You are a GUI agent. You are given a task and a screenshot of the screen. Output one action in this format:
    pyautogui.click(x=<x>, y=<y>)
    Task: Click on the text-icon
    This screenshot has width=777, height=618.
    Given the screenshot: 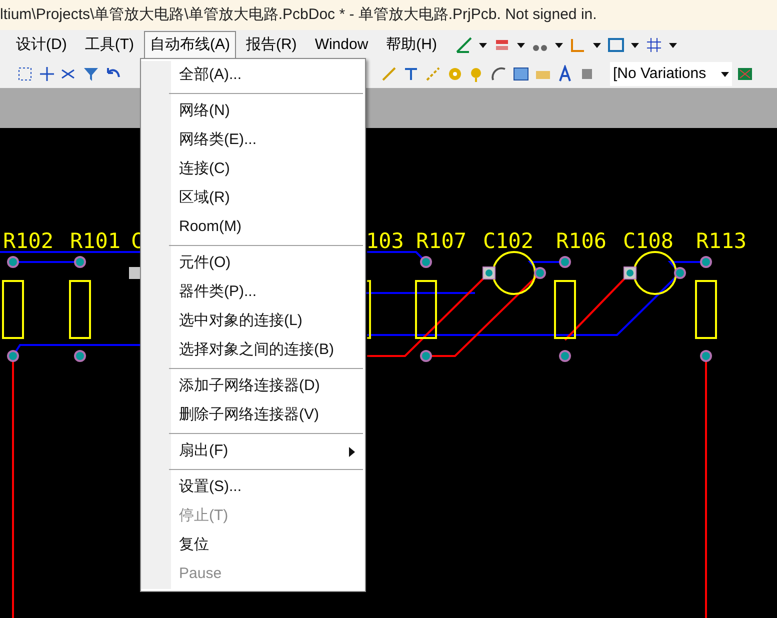 What is the action you would take?
    pyautogui.click(x=565, y=74)
    